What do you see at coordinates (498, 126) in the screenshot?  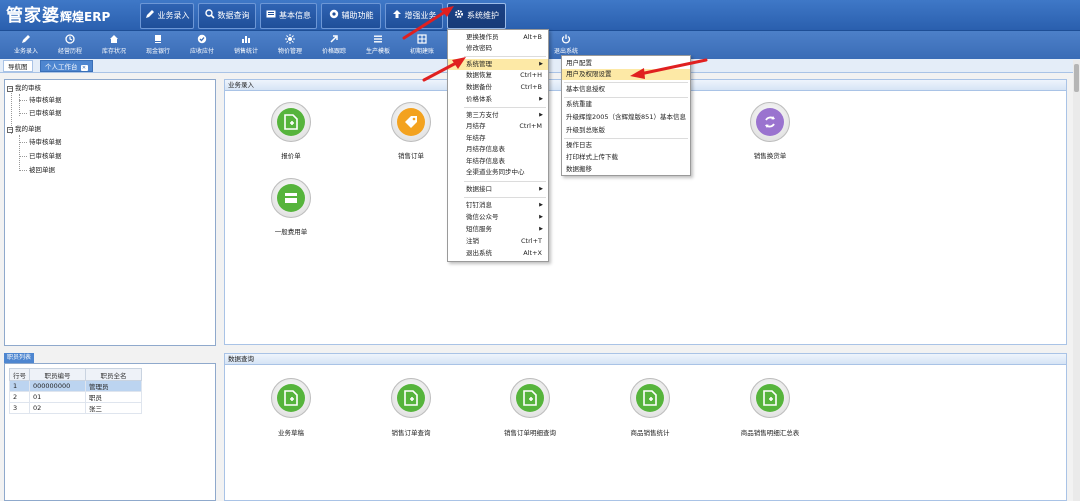 I see `menu-item-monthly-close: 月结存 Ctrl+M` at bounding box center [498, 126].